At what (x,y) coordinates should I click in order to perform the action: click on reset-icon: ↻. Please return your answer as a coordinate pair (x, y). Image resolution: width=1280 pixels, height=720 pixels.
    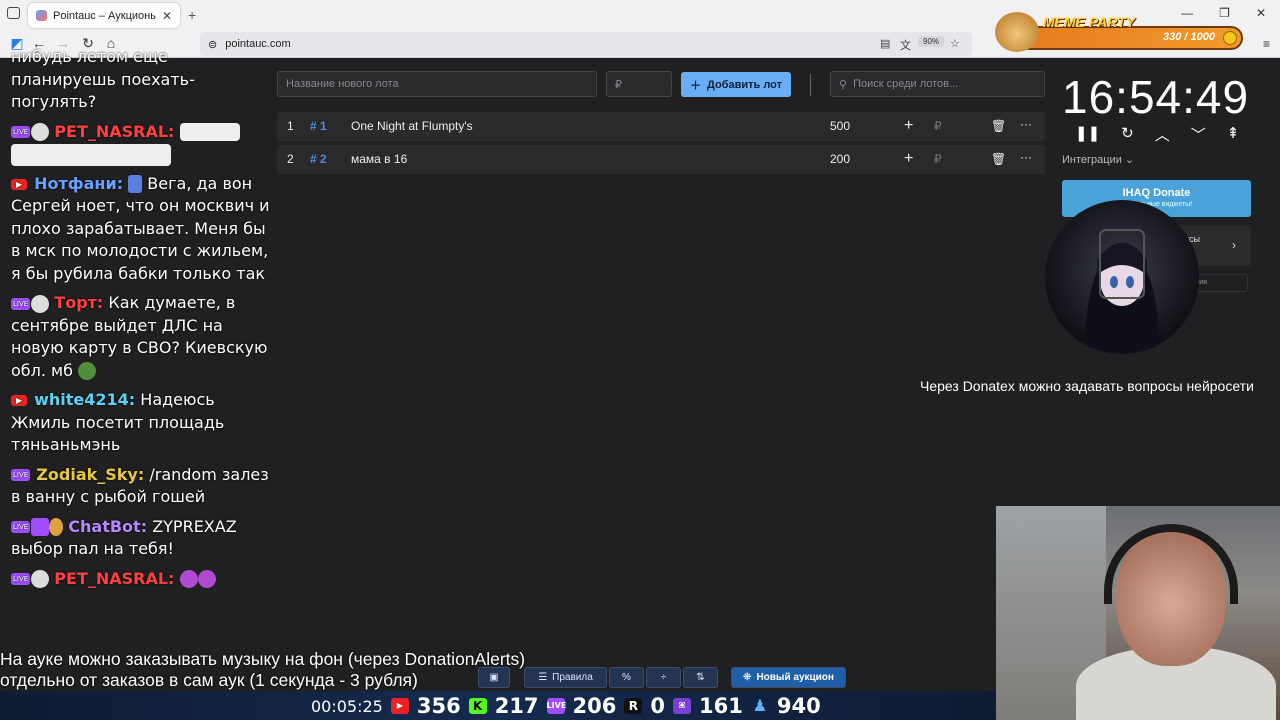
    Looking at the image, I should click on (1127, 134).